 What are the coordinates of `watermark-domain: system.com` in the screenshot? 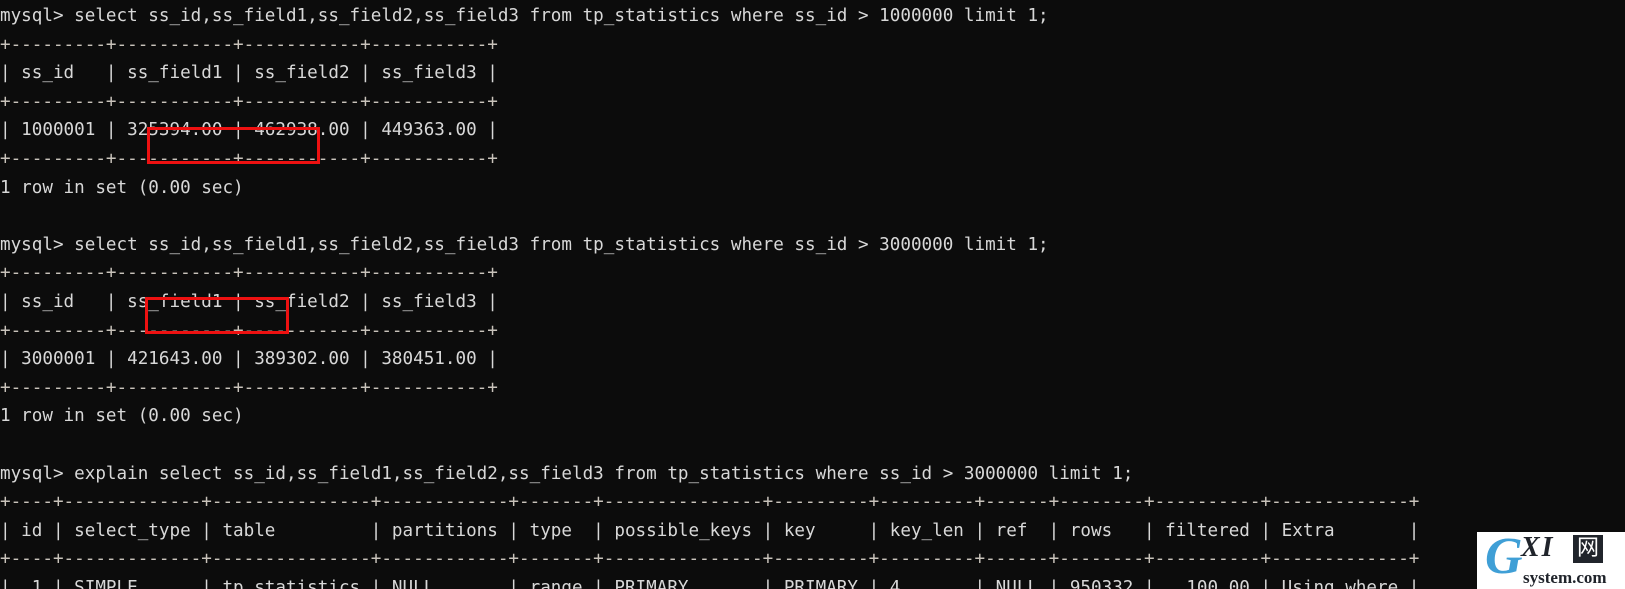 It's located at (1565, 577).